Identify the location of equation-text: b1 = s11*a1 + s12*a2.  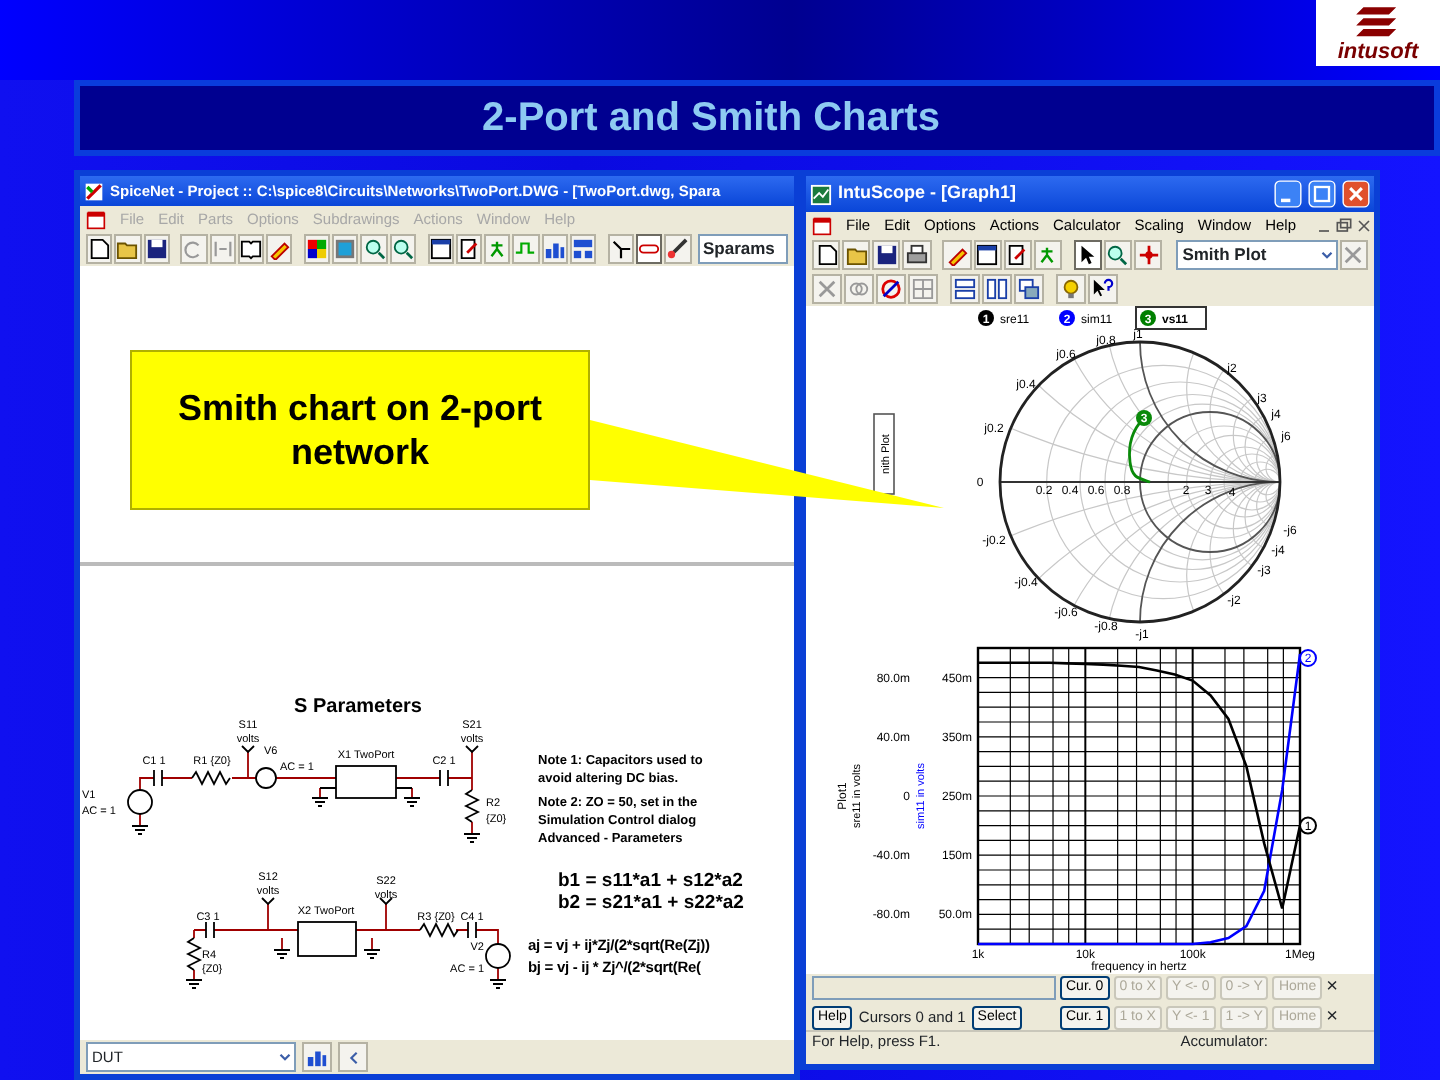
(650, 881).